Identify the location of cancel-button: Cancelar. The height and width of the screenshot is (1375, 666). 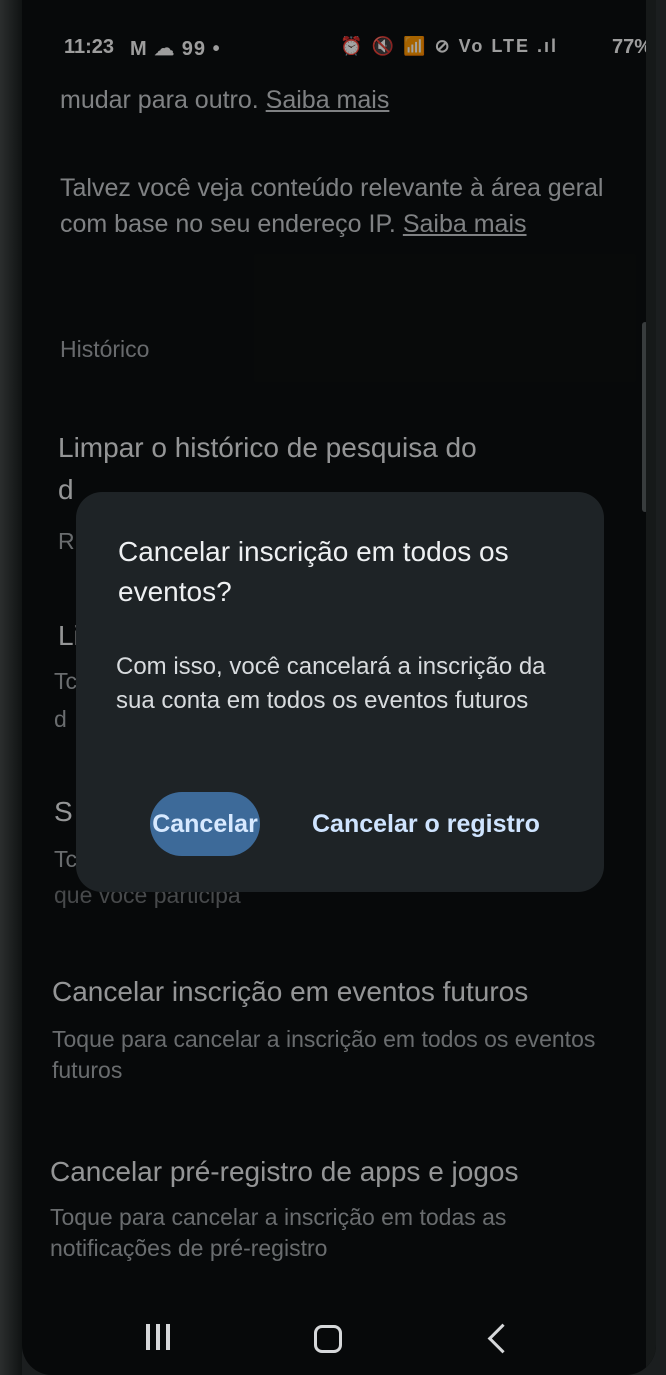
(205, 824).